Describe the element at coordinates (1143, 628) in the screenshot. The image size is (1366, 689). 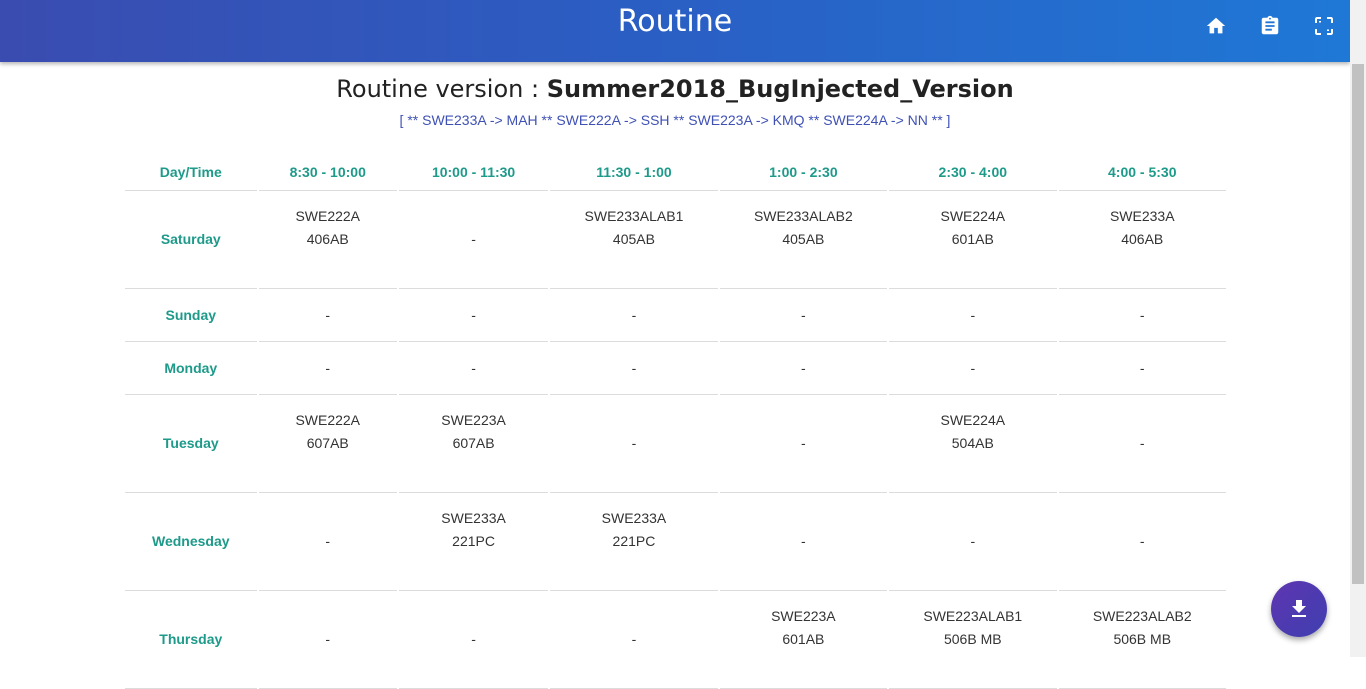
I see `cell-content: SWE223ALAB2 506B MB` at that location.